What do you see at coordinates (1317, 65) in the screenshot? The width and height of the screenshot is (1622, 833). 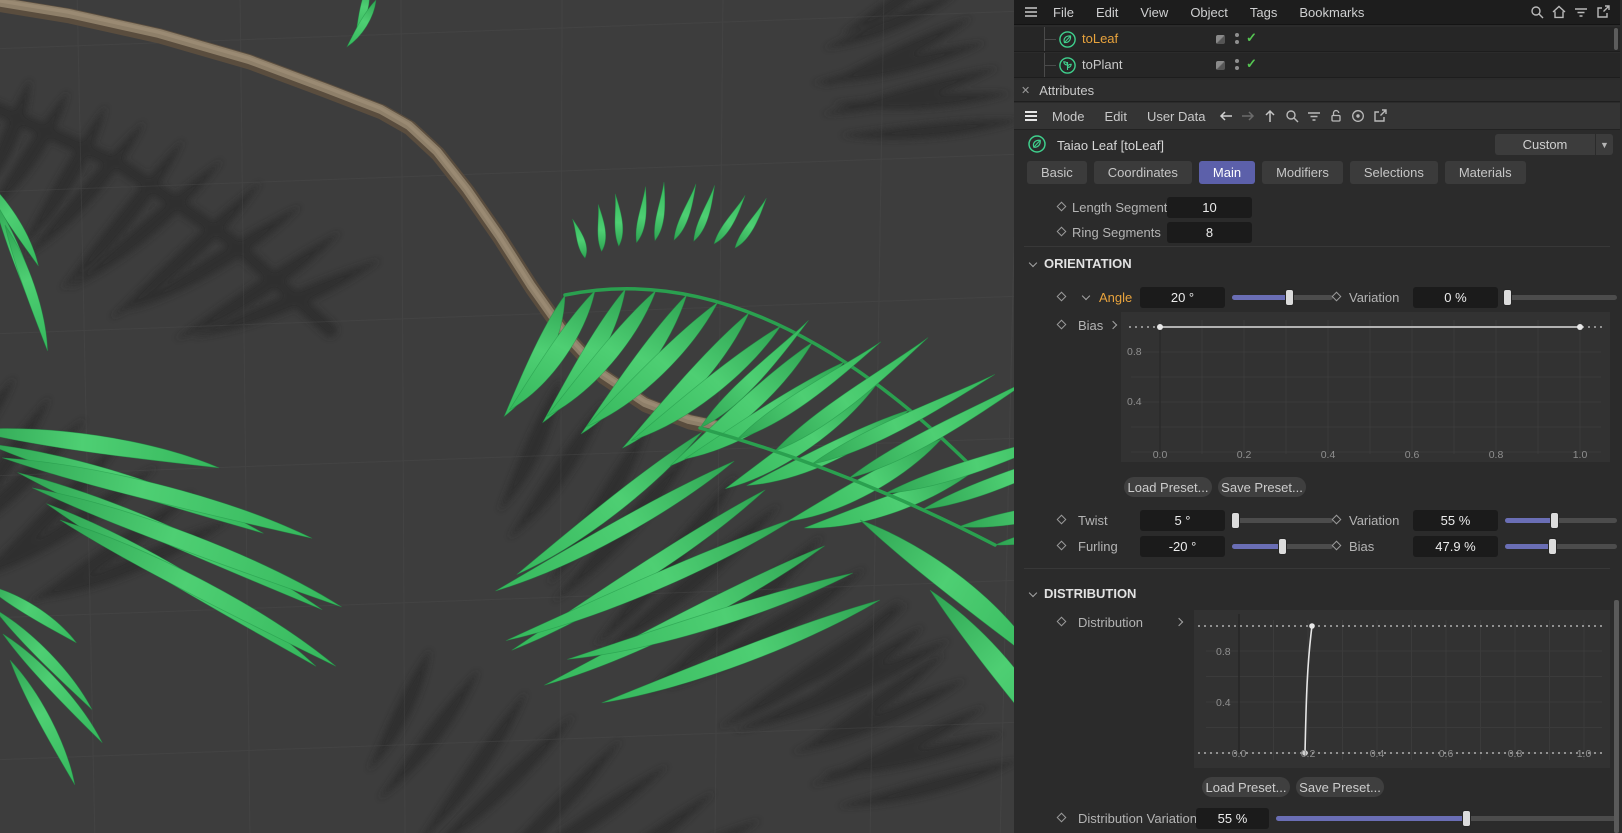 I see `object-row-toplant: toPlant ✓` at bounding box center [1317, 65].